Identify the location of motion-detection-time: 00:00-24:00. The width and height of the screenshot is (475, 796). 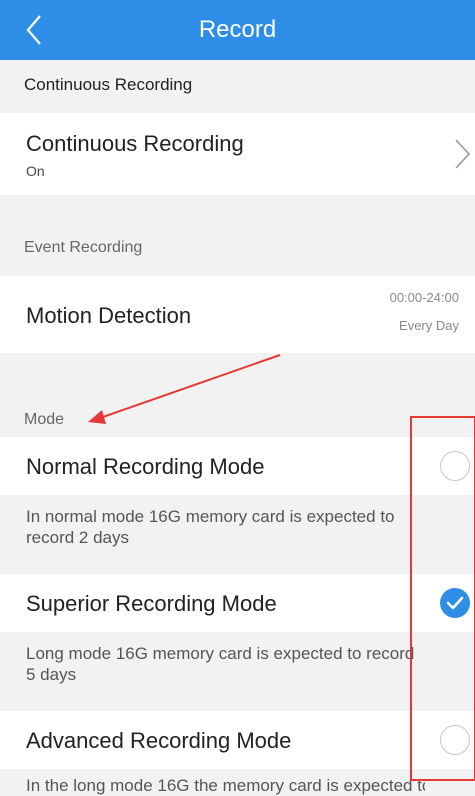
(424, 297).